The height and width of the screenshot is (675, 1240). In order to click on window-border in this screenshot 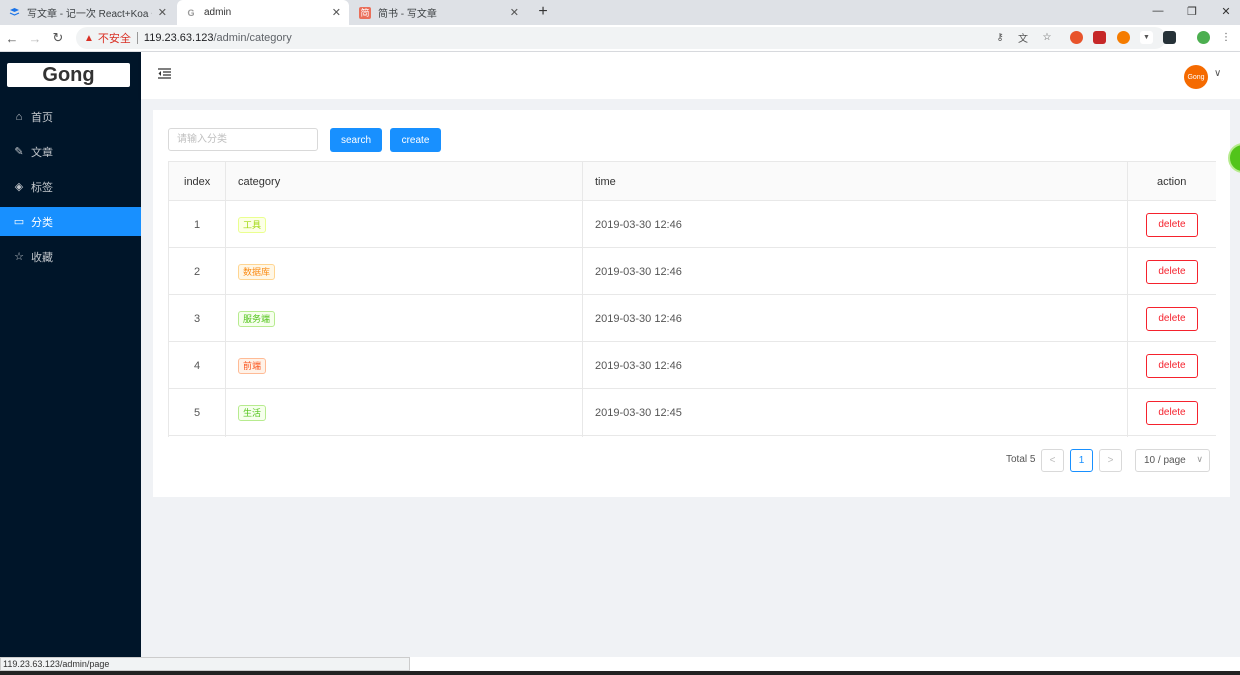, I will do `click(620, 673)`.